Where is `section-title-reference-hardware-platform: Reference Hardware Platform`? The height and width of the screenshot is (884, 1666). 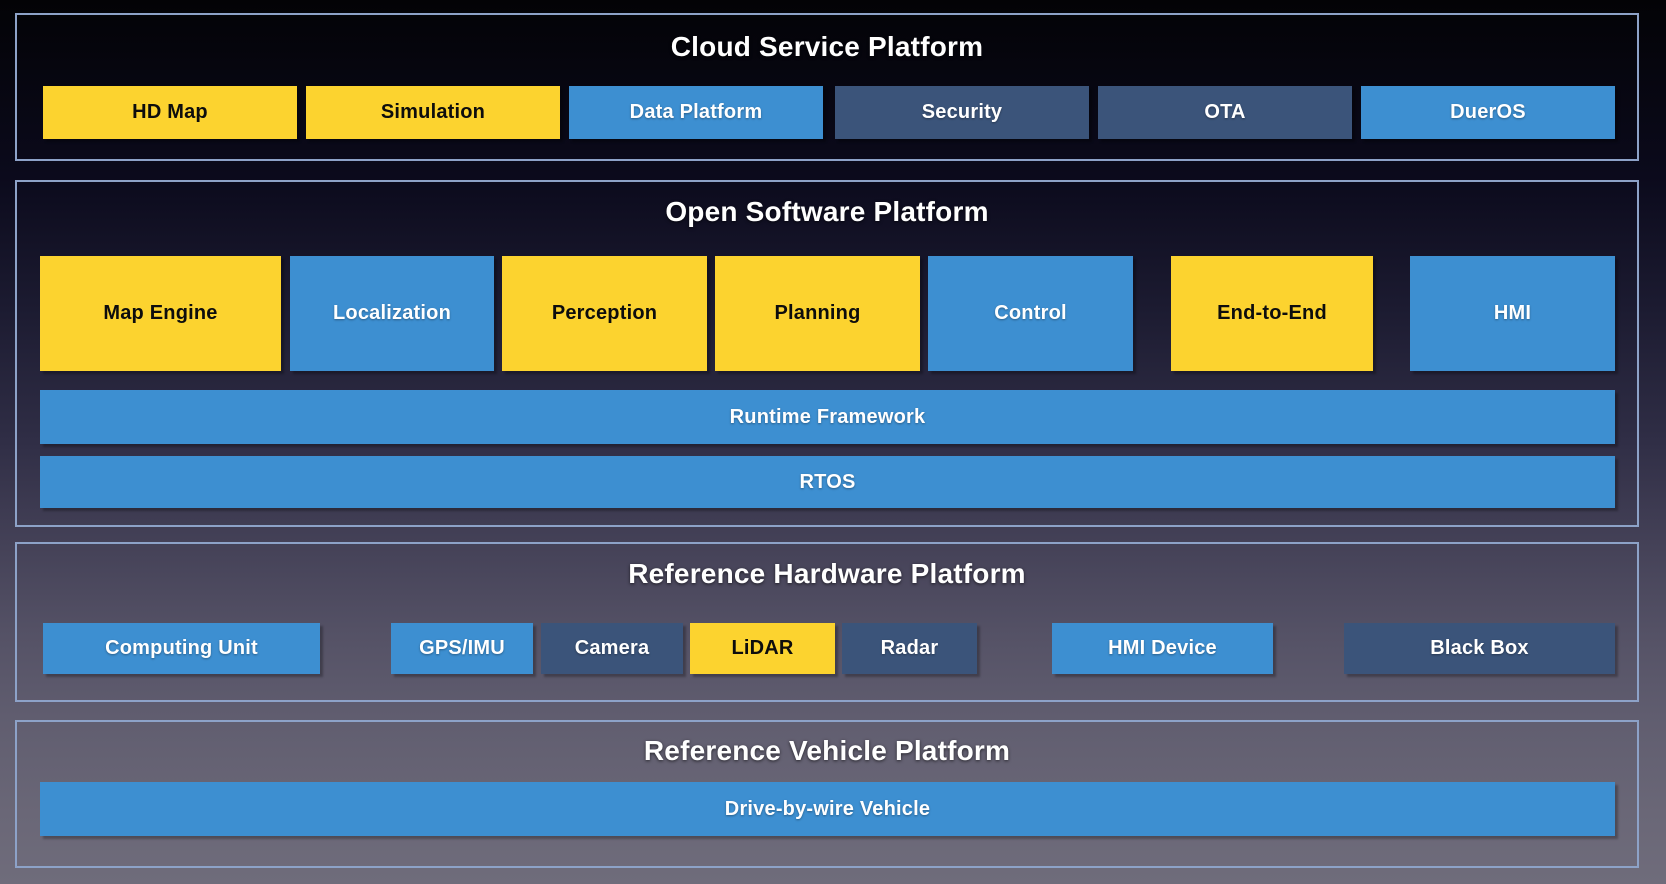 section-title-reference-hardware-platform: Reference Hardware Platform is located at coordinates (827, 573).